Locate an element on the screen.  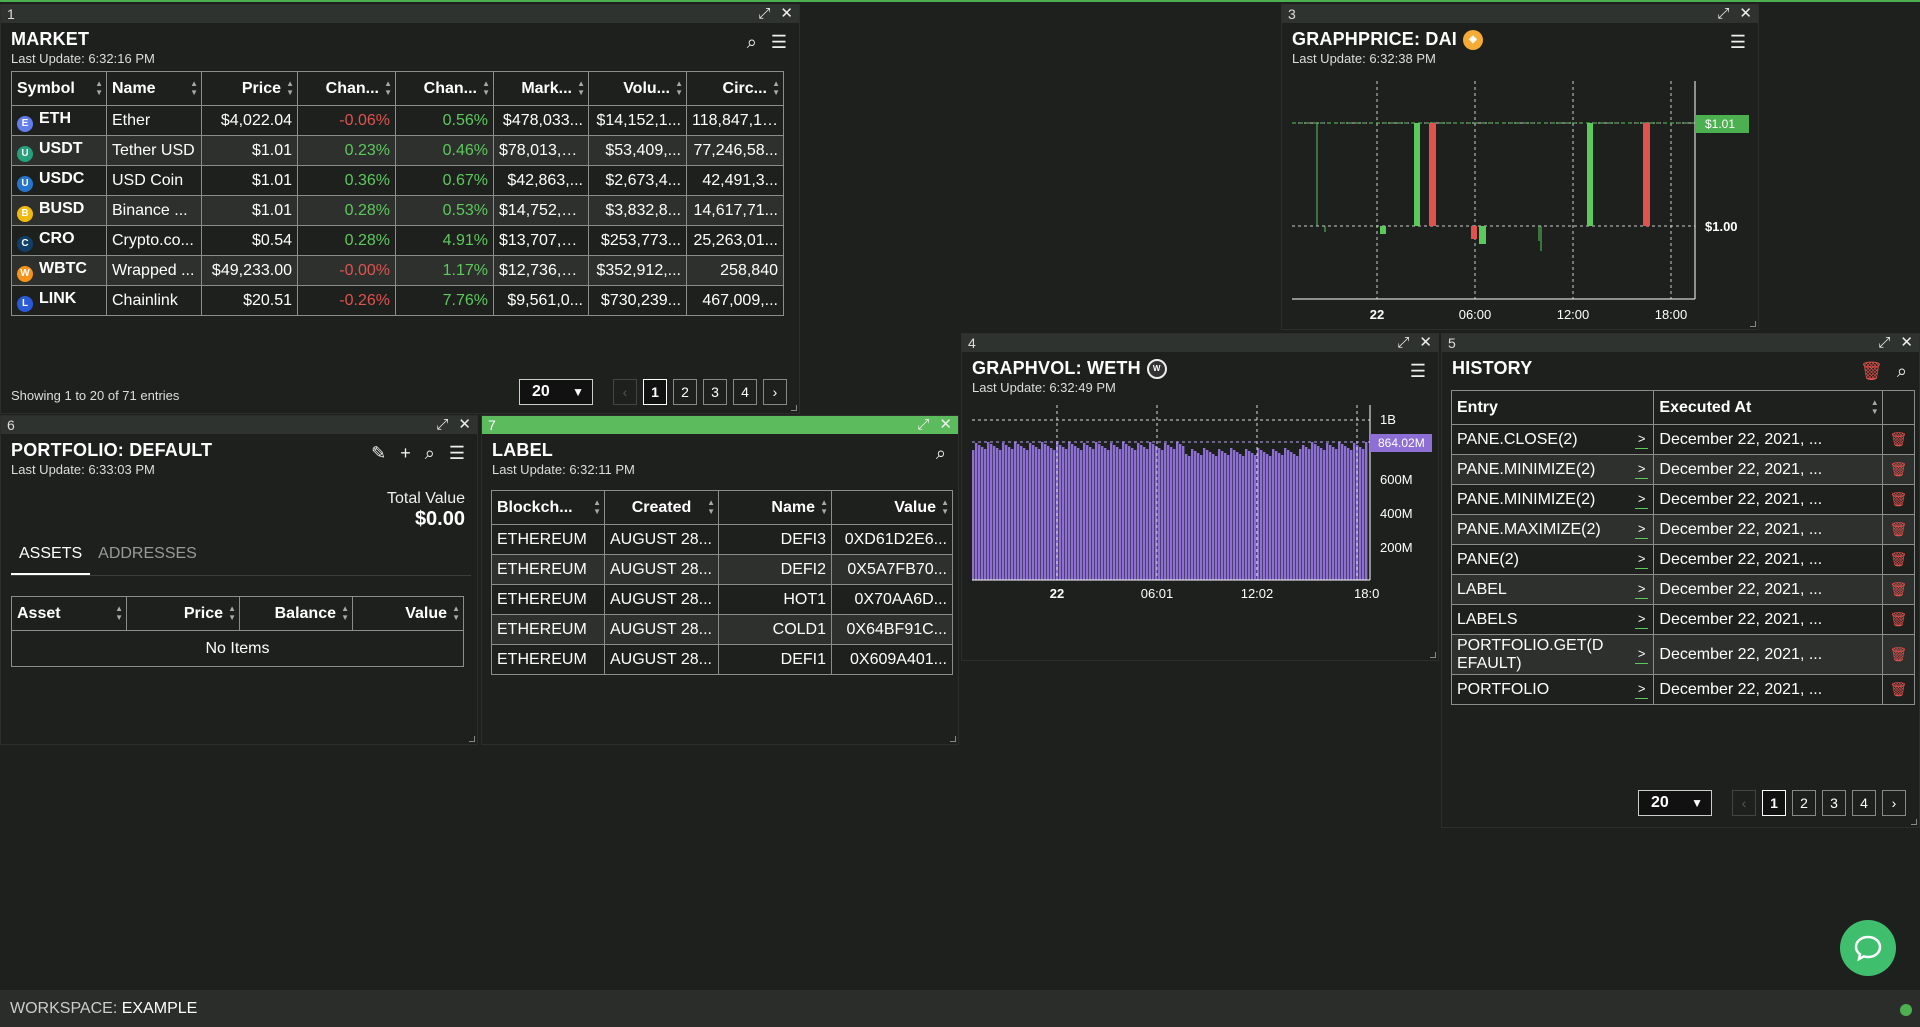
table-row: PANE.MAXIMIZE(2) > December 22, 2021, ... 🗑 is located at coordinates (1683, 529).